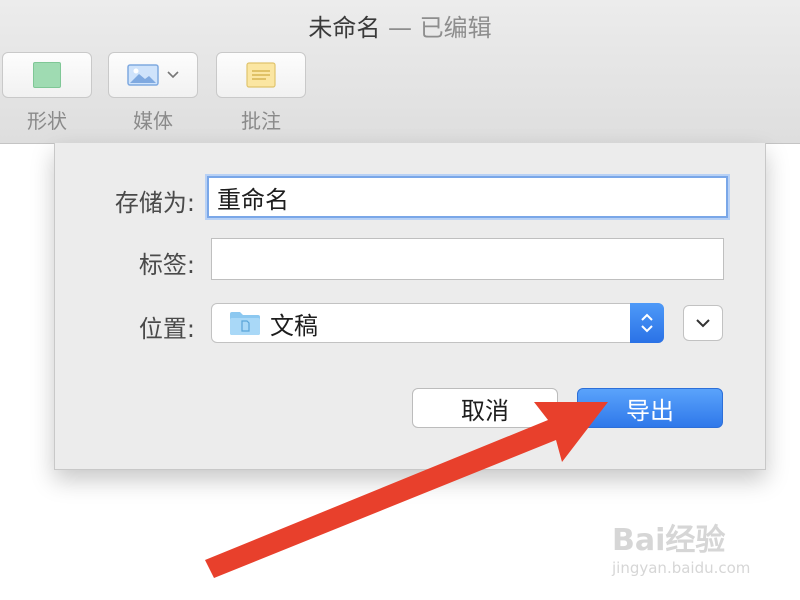  I want to click on watermark-brand: Bai经验, so click(669, 540).